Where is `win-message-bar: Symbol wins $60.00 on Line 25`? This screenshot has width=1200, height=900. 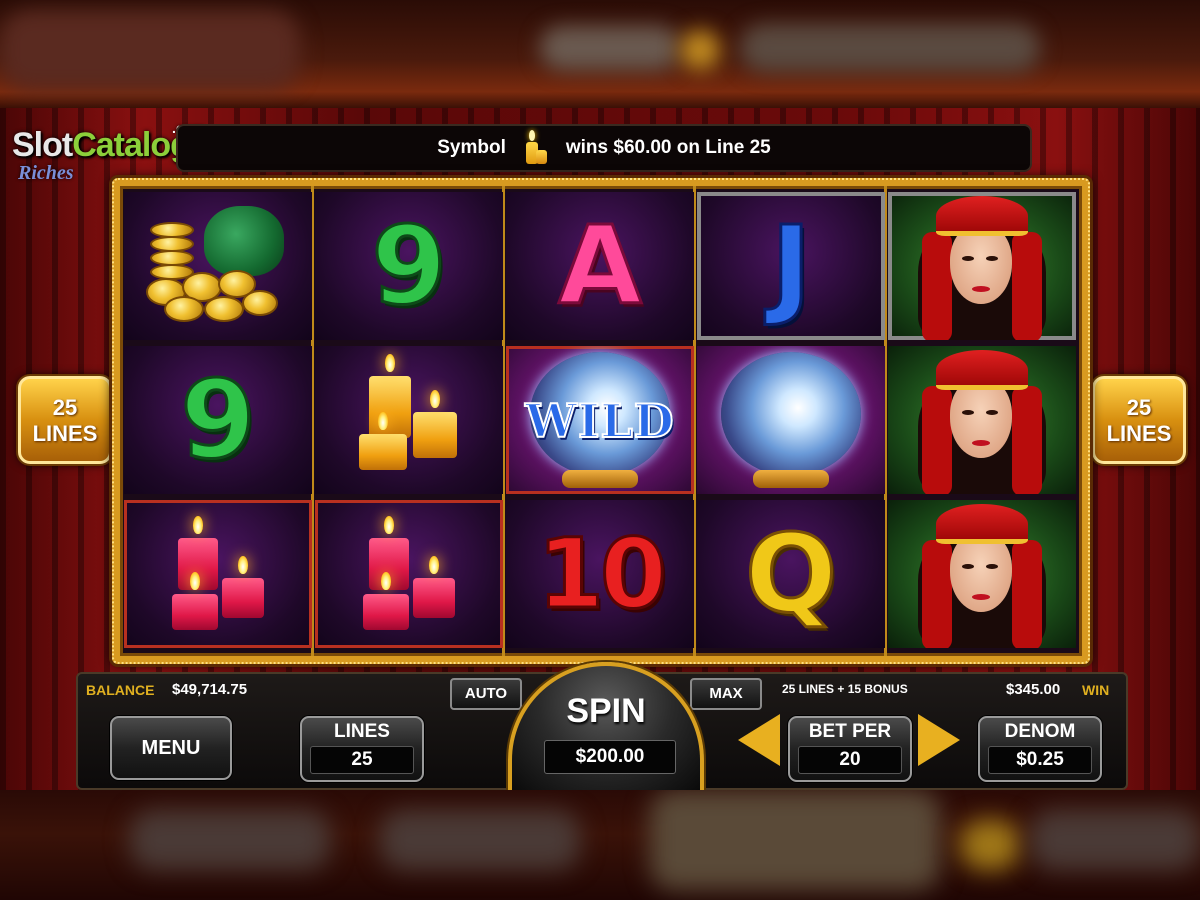
win-message-bar: Symbol wins $60.00 on Line 25 is located at coordinates (604, 148).